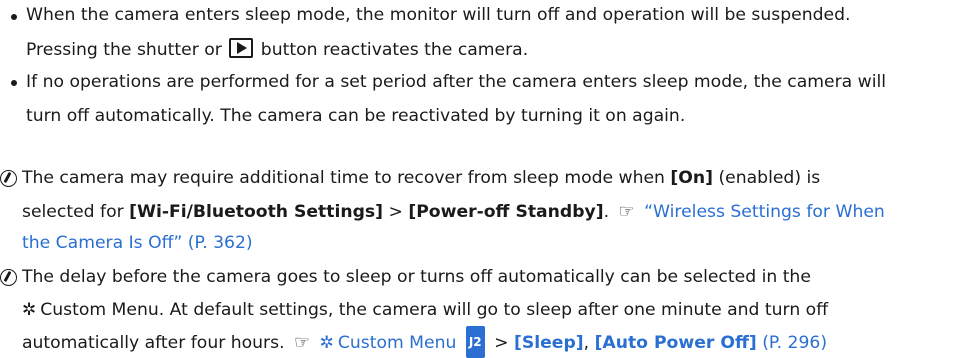 This screenshot has width=979, height=358. Describe the element at coordinates (475, 342) in the screenshot. I see `j2-tab-icon: J2` at that location.